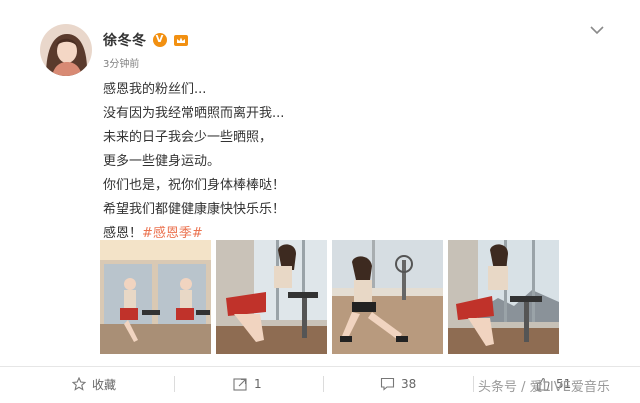 The height and width of the screenshot is (403, 640). I want to click on post-timestamp: 3分钟前, so click(121, 62).